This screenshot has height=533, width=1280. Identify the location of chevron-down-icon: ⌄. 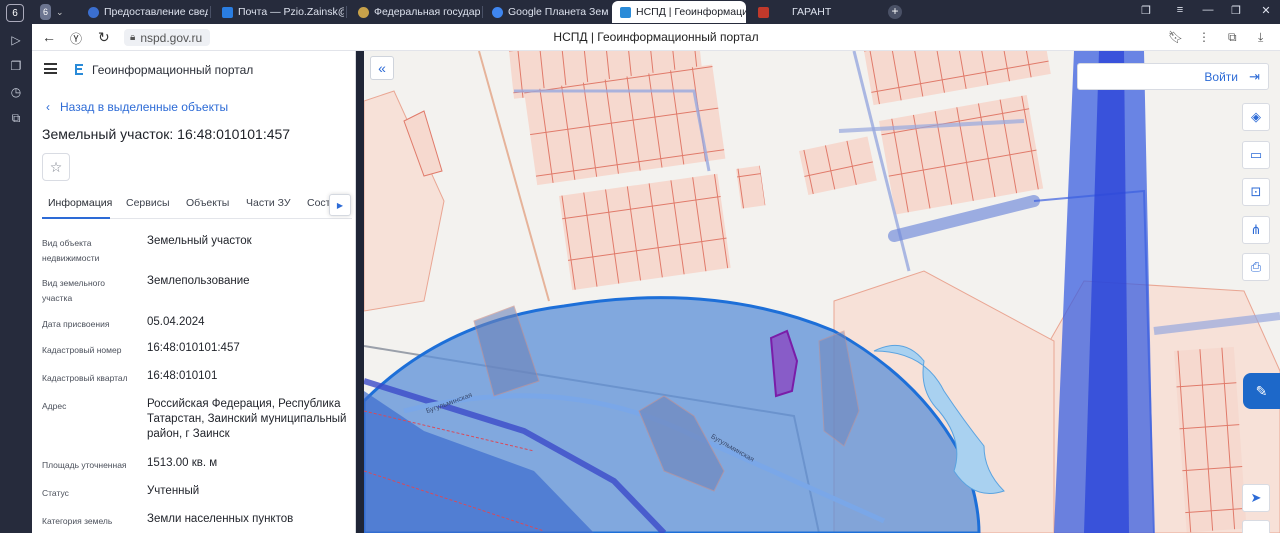
(60, 12).